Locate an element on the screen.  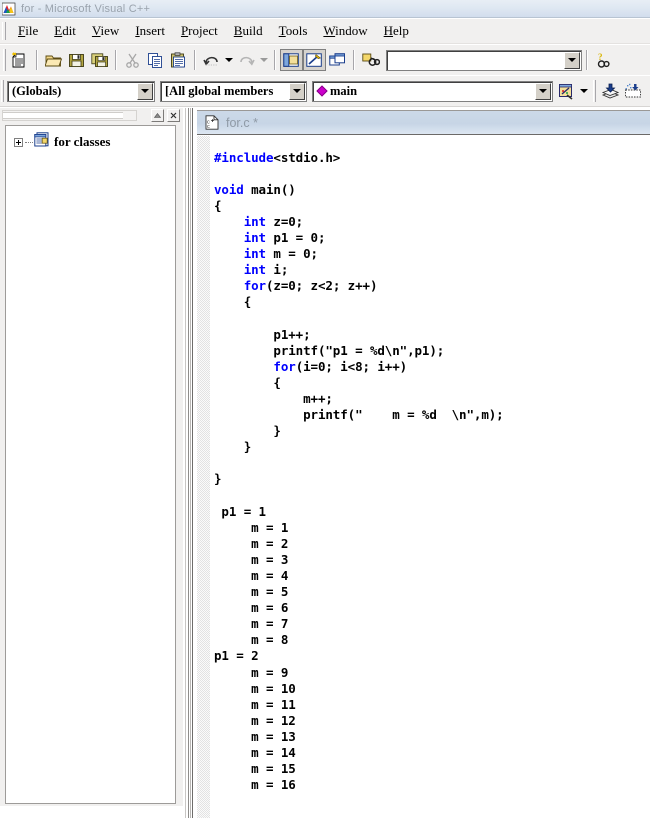
code-token: m = 11 is located at coordinates (255, 704).